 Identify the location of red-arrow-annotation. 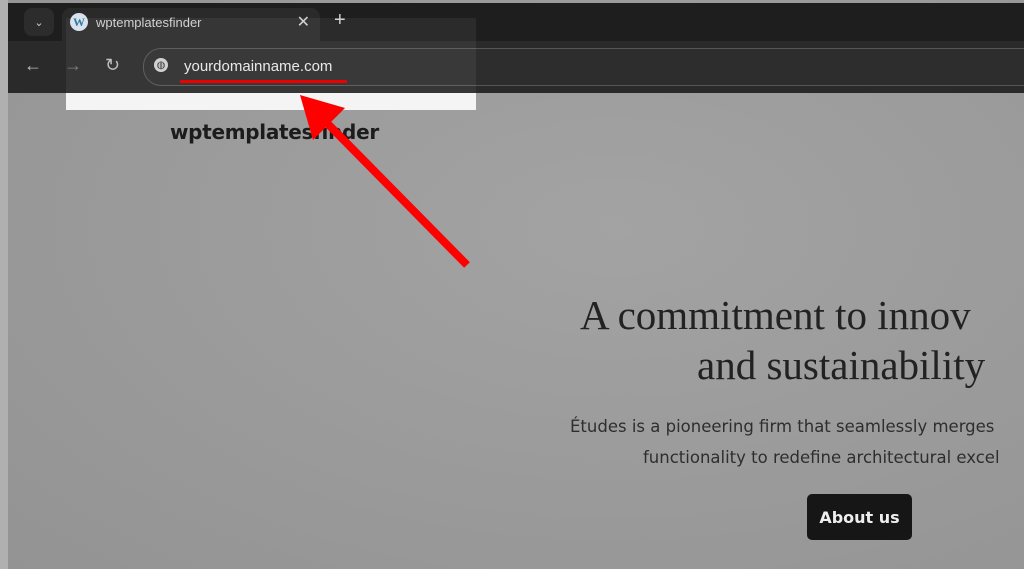
(385, 181).